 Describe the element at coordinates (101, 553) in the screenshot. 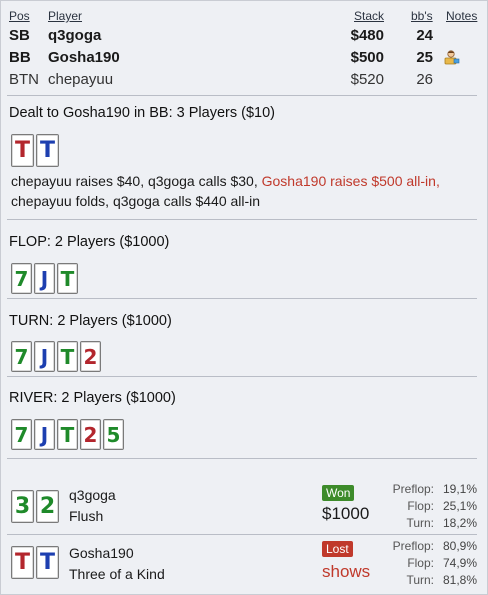

I see `result-player-name: Gosha190` at that location.